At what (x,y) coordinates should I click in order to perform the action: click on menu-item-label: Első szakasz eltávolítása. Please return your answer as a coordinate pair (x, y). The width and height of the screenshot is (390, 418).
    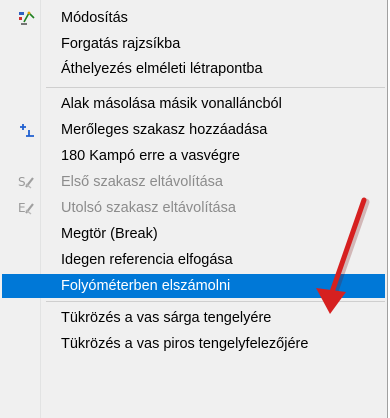
    Looking at the image, I should click on (142, 182).